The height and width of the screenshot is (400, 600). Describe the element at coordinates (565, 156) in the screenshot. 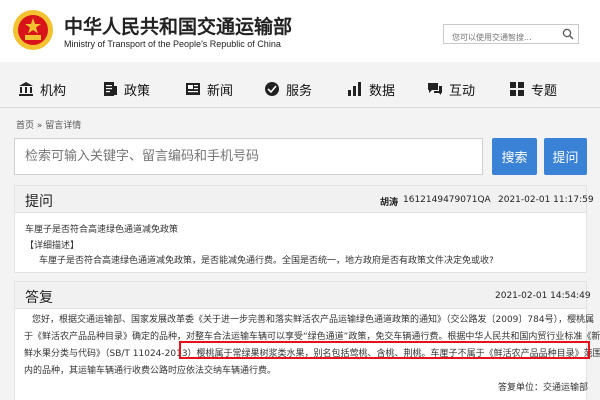

I see `ask-button: 提问` at that location.